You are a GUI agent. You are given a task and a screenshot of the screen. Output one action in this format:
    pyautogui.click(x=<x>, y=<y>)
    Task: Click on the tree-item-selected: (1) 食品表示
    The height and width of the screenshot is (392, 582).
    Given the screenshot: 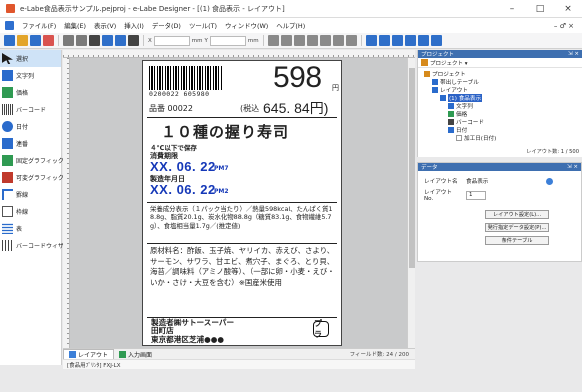 What is the action you would take?
    pyautogui.click(x=503, y=98)
    